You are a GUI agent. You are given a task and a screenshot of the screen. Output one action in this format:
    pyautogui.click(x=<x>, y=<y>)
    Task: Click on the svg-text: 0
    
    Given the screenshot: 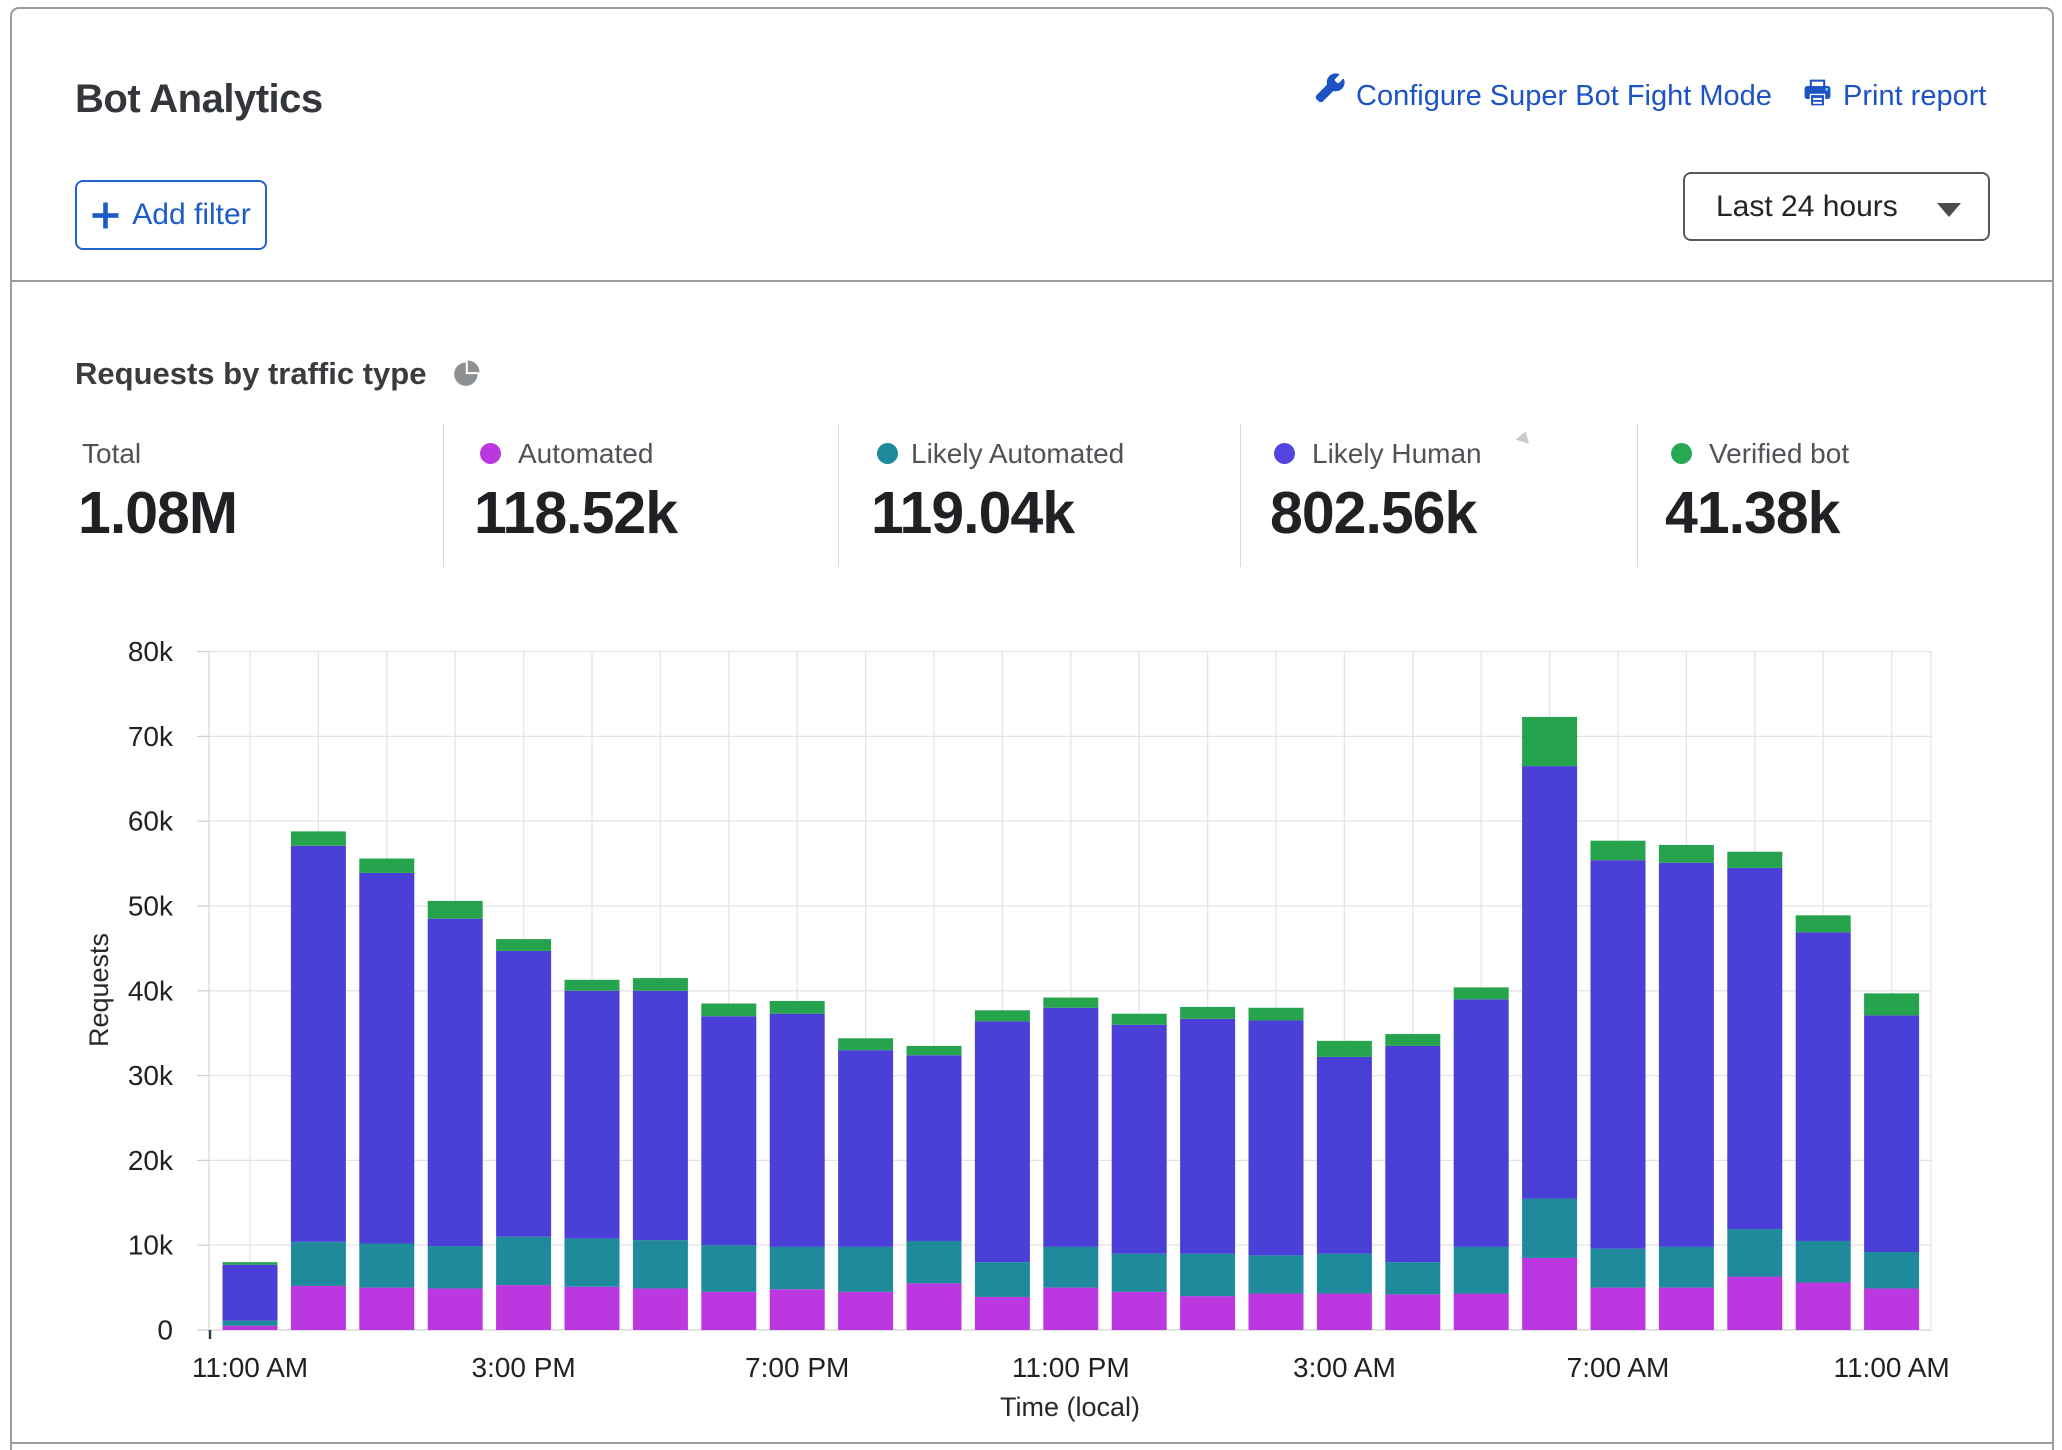 What is the action you would take?
    pyautogui.click(x=165, y=1330)
    